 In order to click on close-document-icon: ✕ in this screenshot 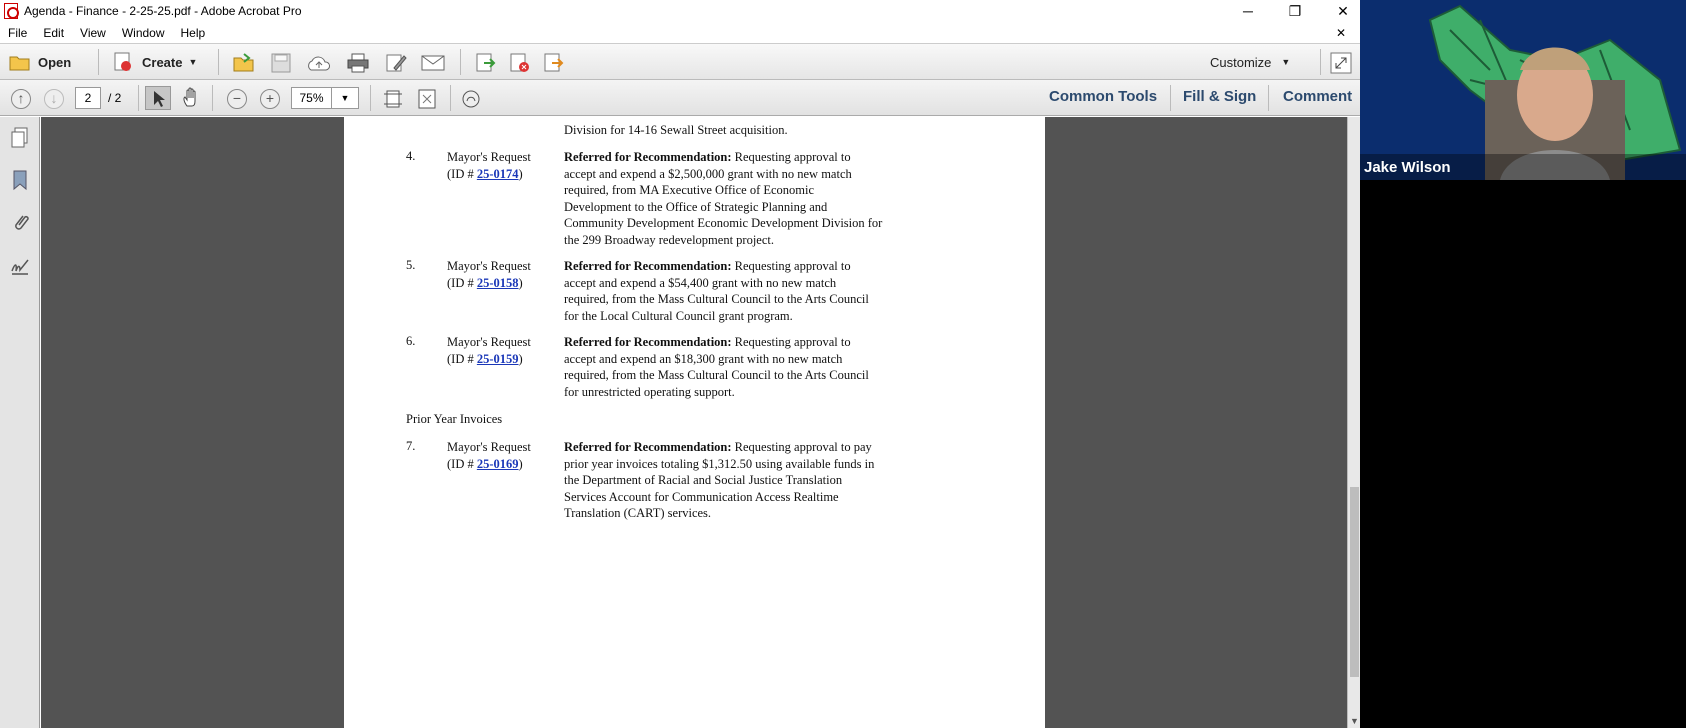, I will do `click(1341, 33)`.